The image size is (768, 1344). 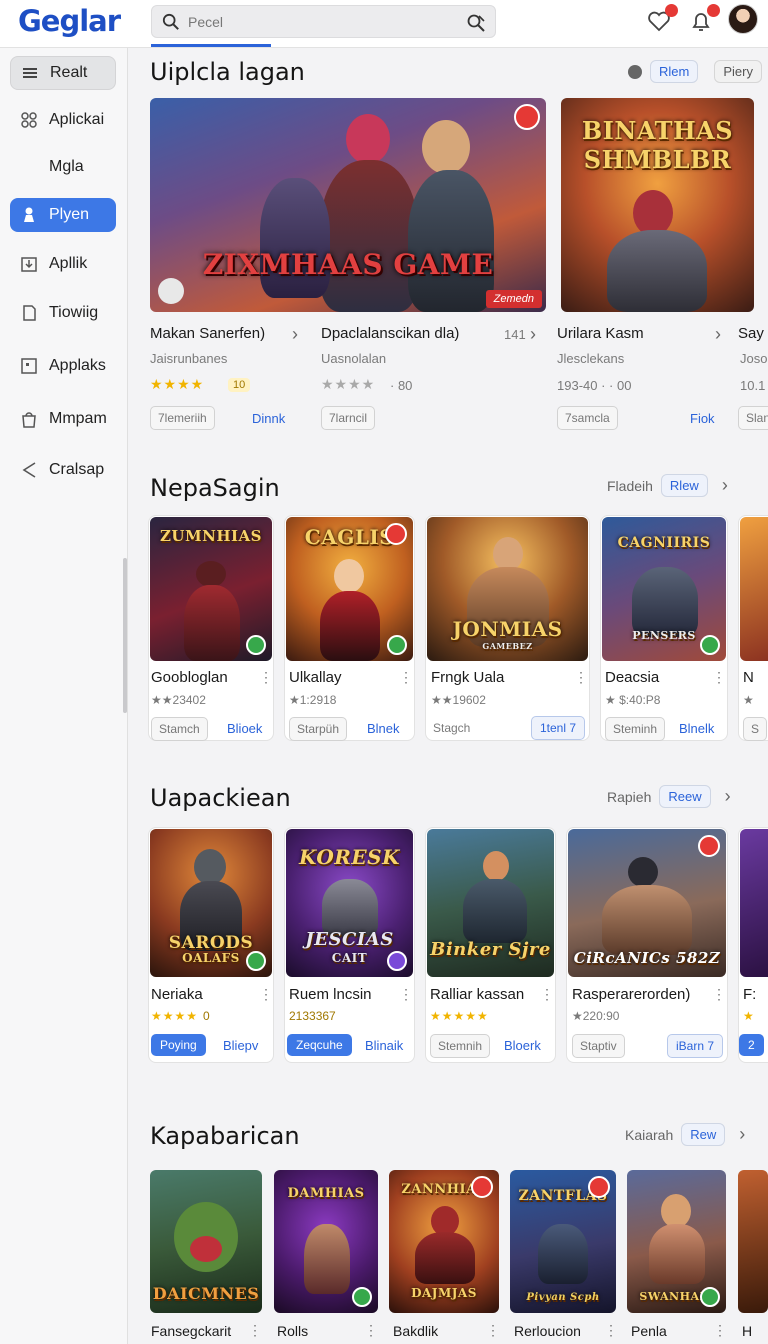 What do you see at coordinates (63, 120) in the screenshot?
I see `sidebar-item-aplickai: Aplickai` at bounding box center [63, 120].